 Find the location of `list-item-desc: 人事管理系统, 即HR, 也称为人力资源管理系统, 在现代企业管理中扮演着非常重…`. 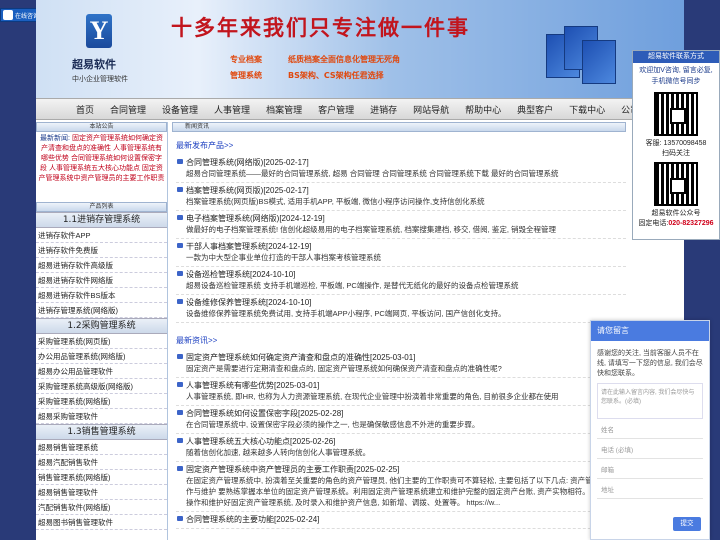

list-item-desc: 人事管理系统, 即HR, 也称为人力资源管理系统, 在现代企业管理中扮演着非常重… is located at coordinates (372, 396).